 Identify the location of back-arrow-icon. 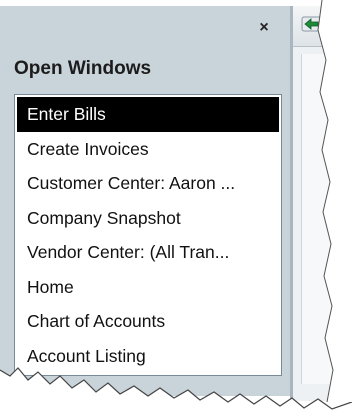
(312, 24).